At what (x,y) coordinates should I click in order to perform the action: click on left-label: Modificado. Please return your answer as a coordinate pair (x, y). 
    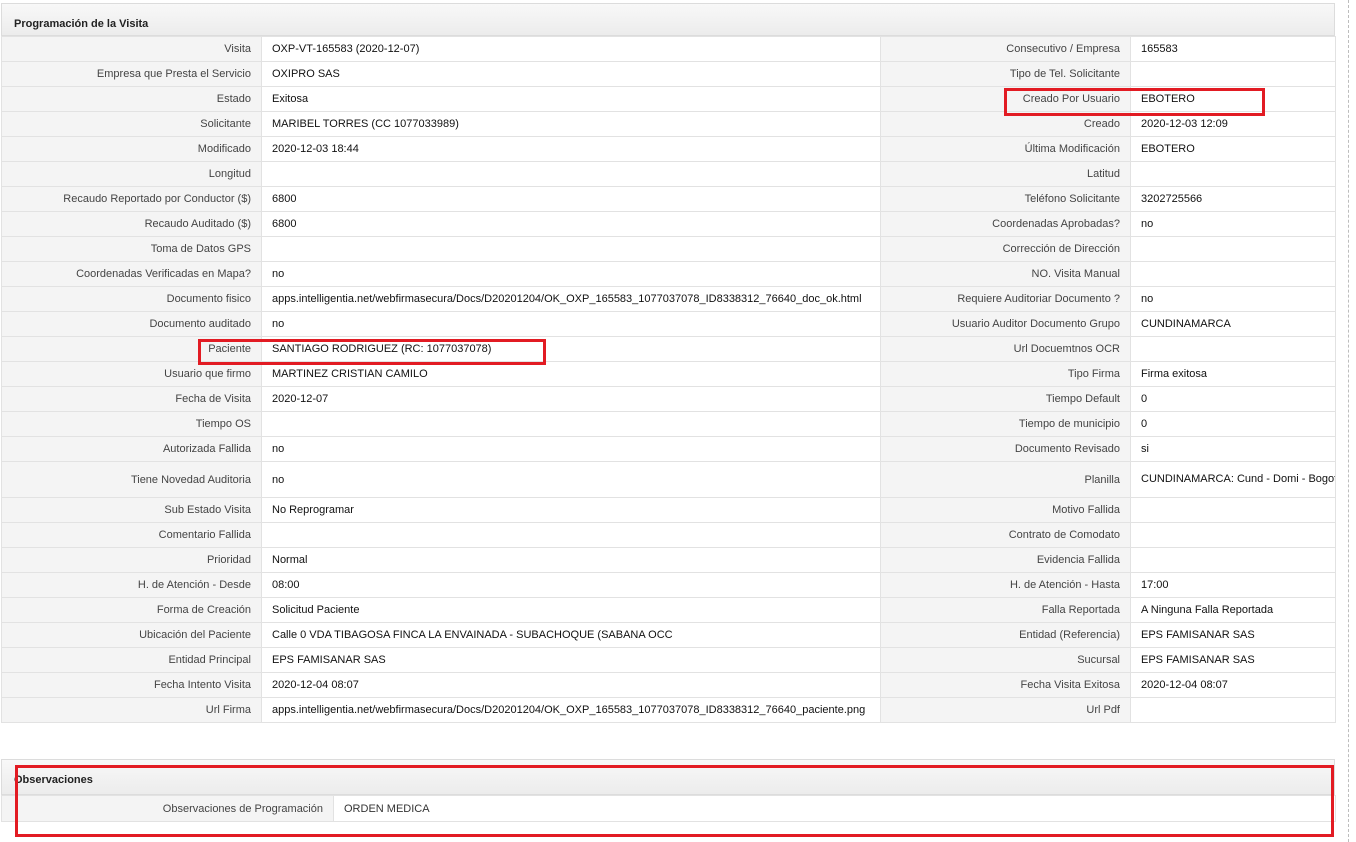
    Looking at the image, I should click on (131, 149).